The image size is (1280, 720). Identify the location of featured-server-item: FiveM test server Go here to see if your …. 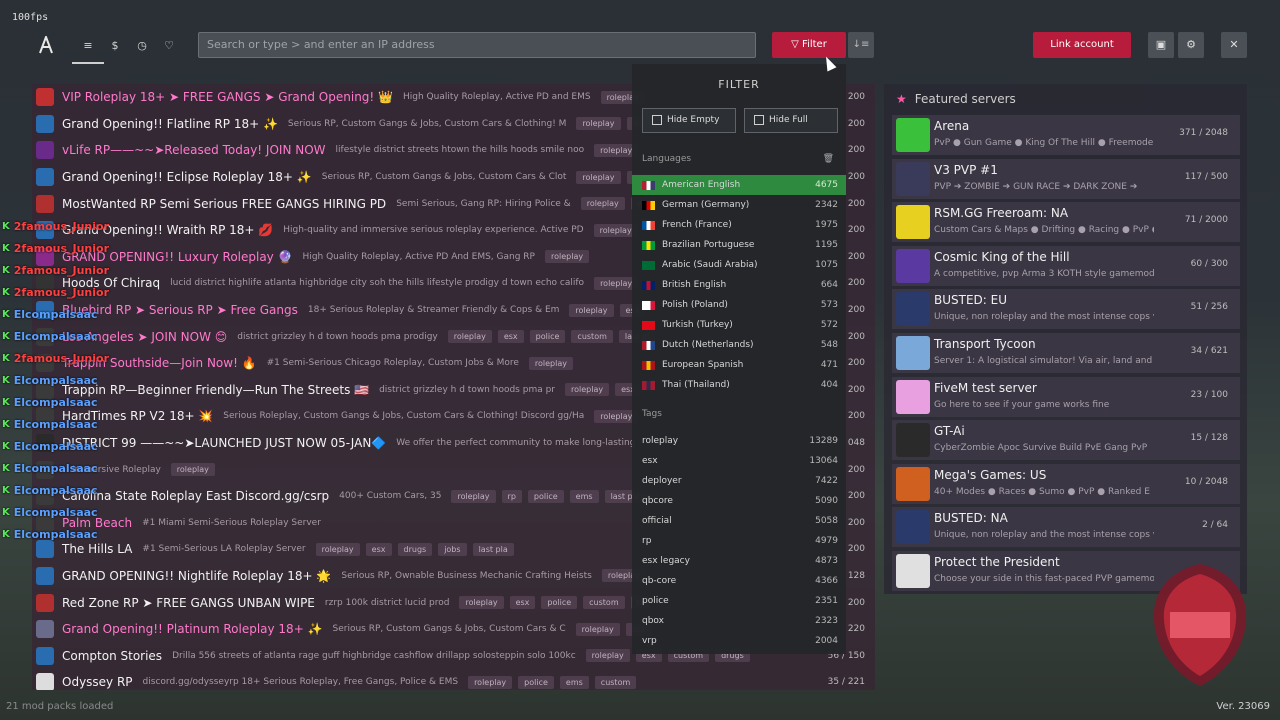
(1066, 396).